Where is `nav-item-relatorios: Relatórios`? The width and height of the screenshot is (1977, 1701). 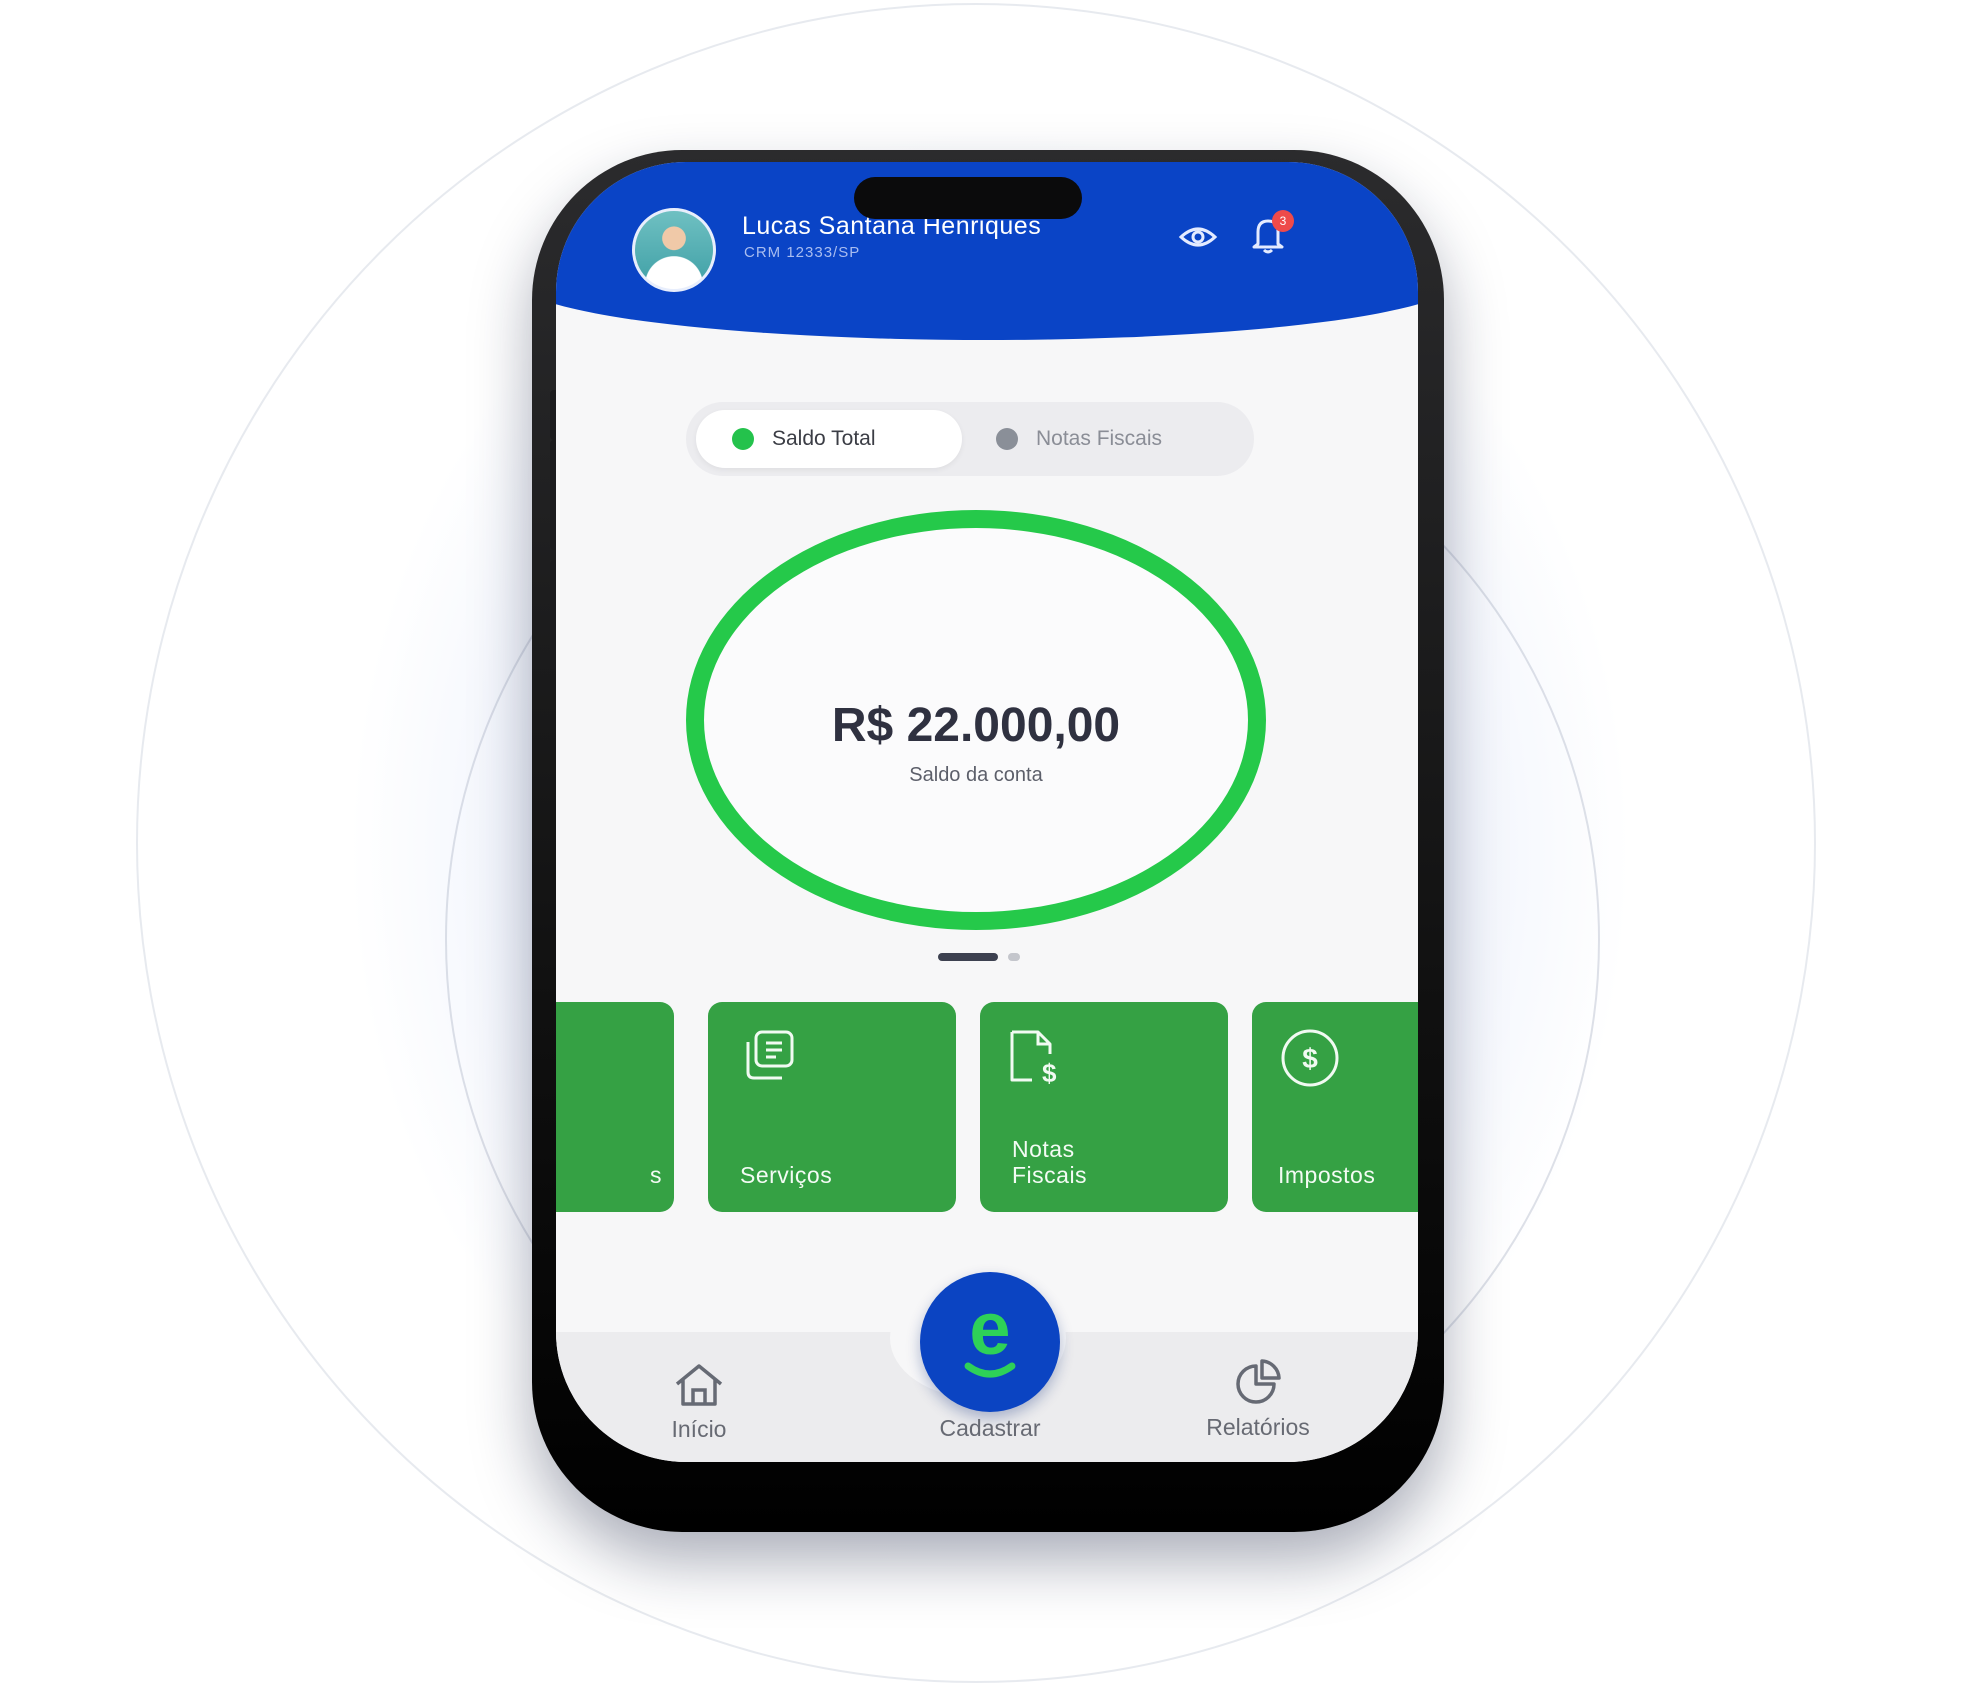
nav-item-relatorios: Relatórios is located at coordinates (1258, 1399).